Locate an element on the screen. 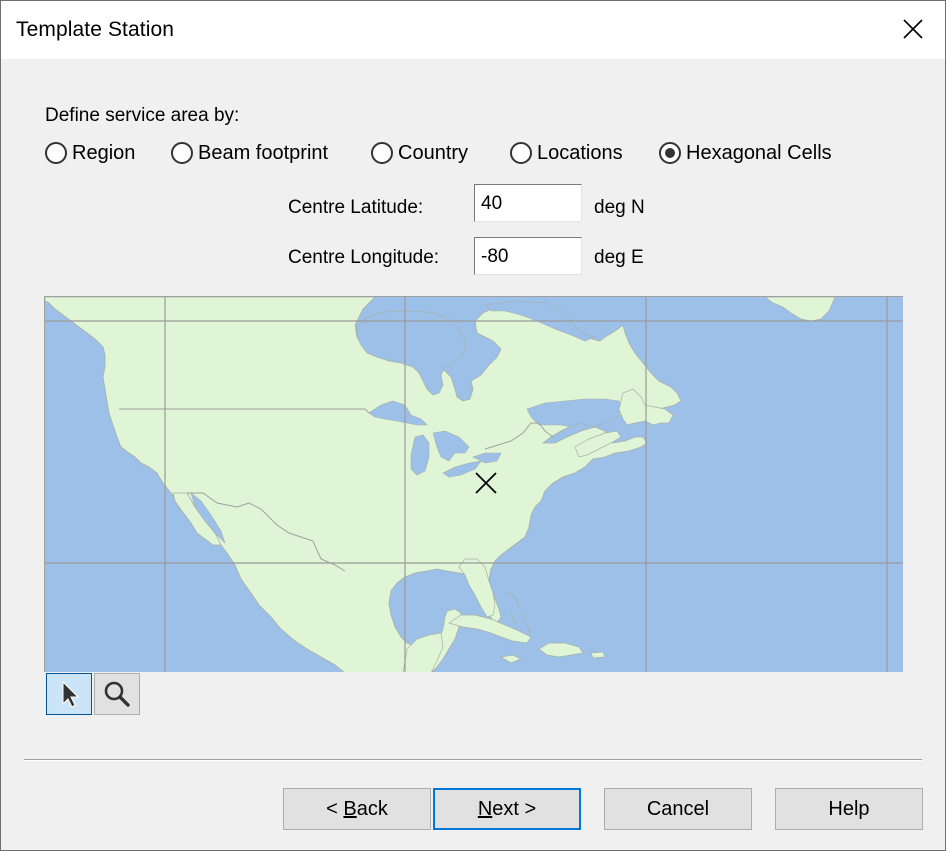  centre-longitude-input is located at coordinates (528, 256).